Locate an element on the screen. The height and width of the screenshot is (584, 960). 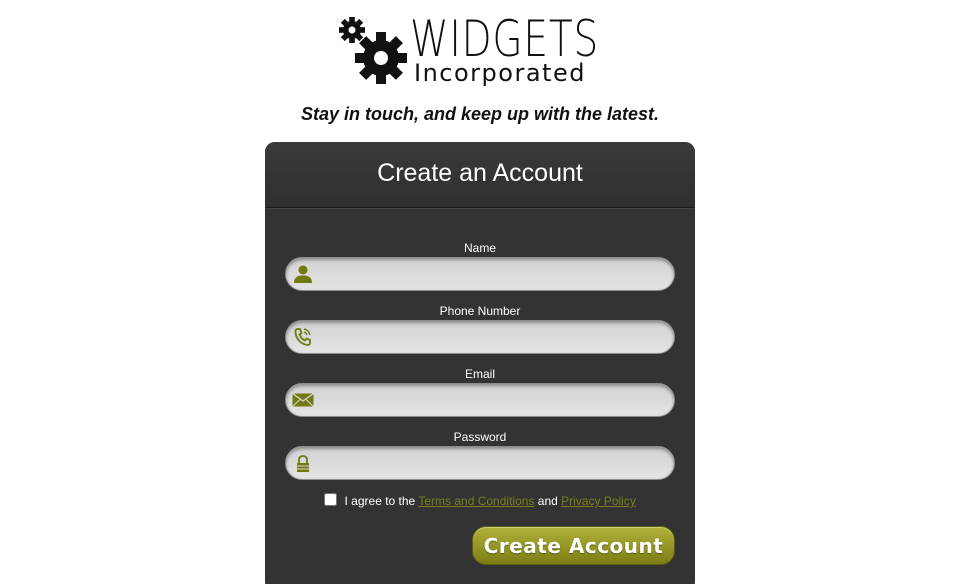
company-logo: WIDGETS Incorporated is located at coordinates (481, 52).